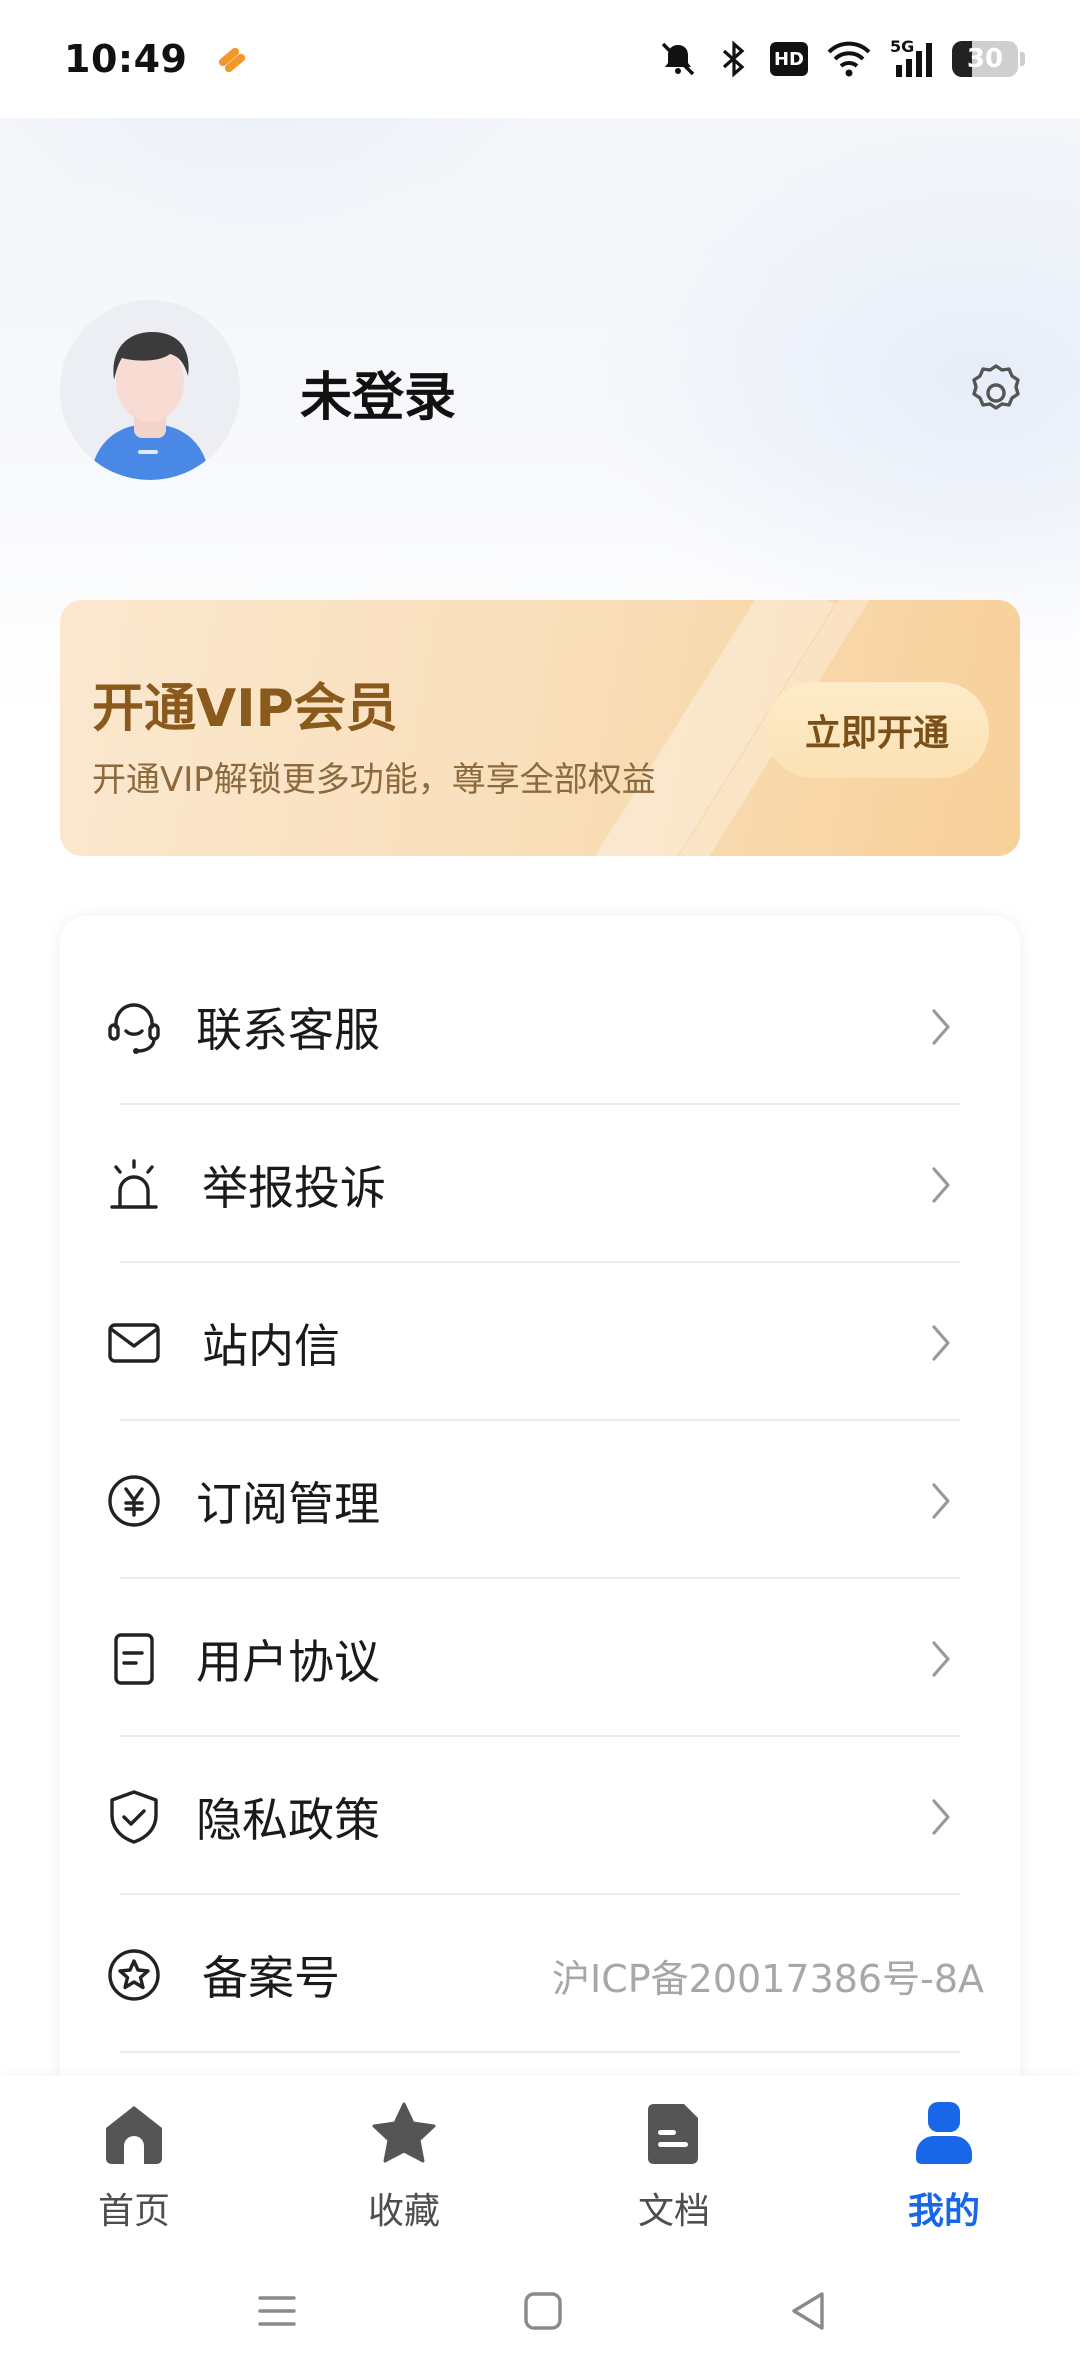  Describe the element at coordinates (288, 1030) in the screenshot. I see `menu-label: 联系客服` at that location.